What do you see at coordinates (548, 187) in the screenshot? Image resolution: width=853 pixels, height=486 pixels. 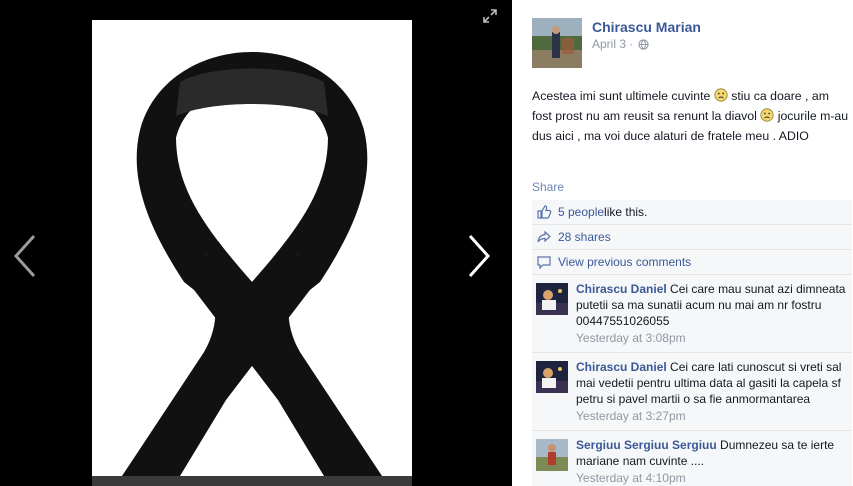 I see `share-link: Share` at bounding box center [548, 187].